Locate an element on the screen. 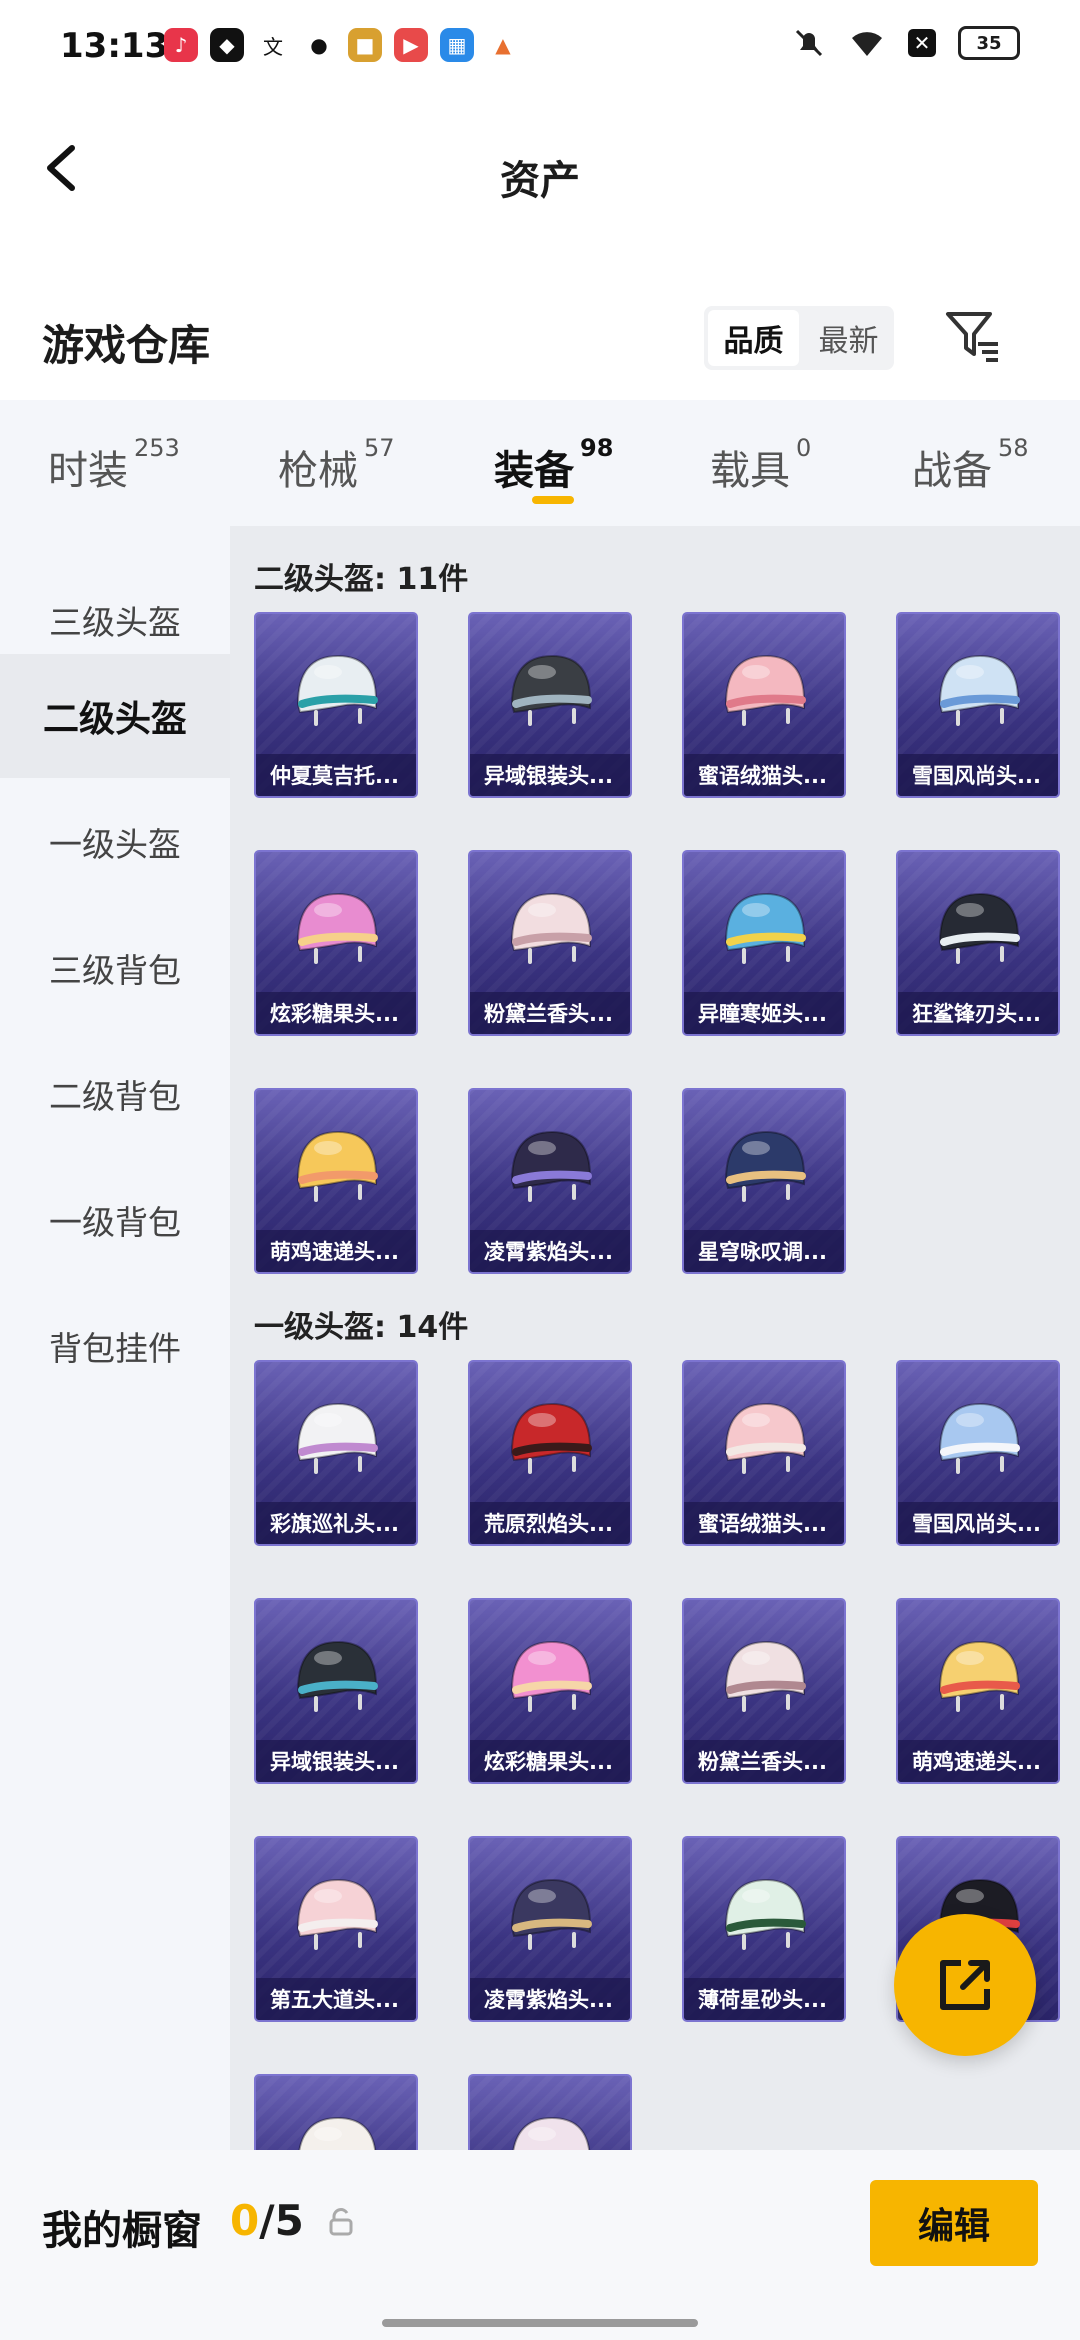 The width and height of the screenshot is (1080, 2340). share-button is located at coordinates (965, 1985).